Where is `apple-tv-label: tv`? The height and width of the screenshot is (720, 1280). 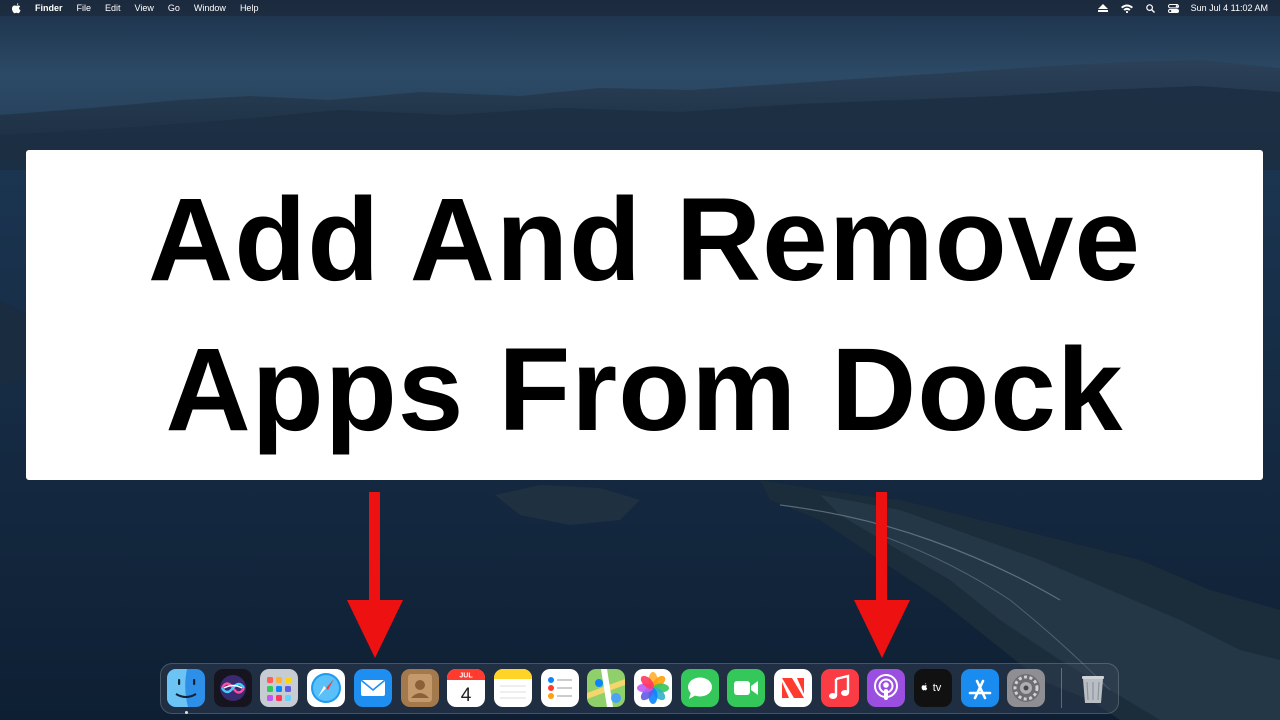
apple-tv-label: tv is located at coordinates (937, 688).